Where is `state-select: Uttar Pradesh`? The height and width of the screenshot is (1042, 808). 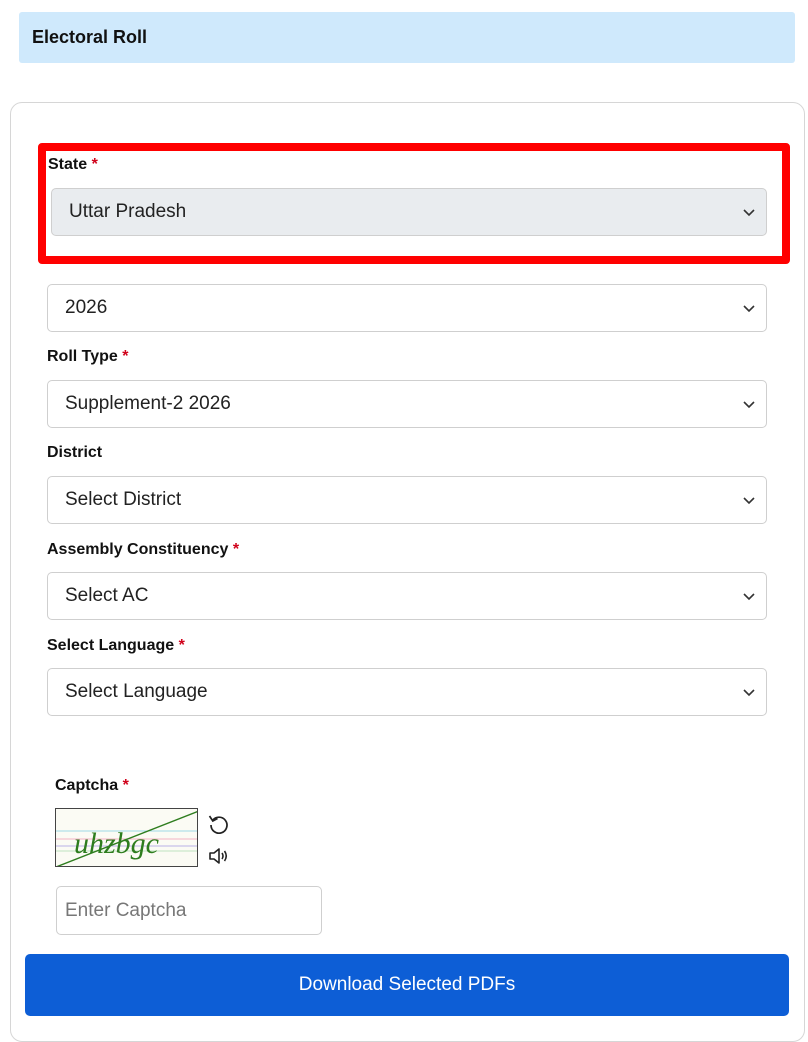 state-select: Uttar Pradesh is located at coordinates (409, 212).